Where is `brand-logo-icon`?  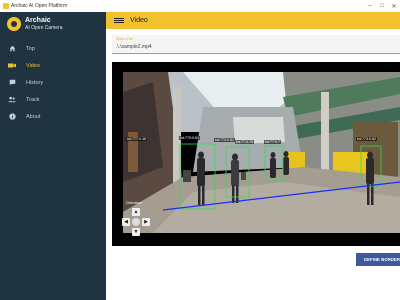 brand-logo-icon is located at coordinates (14, 24).